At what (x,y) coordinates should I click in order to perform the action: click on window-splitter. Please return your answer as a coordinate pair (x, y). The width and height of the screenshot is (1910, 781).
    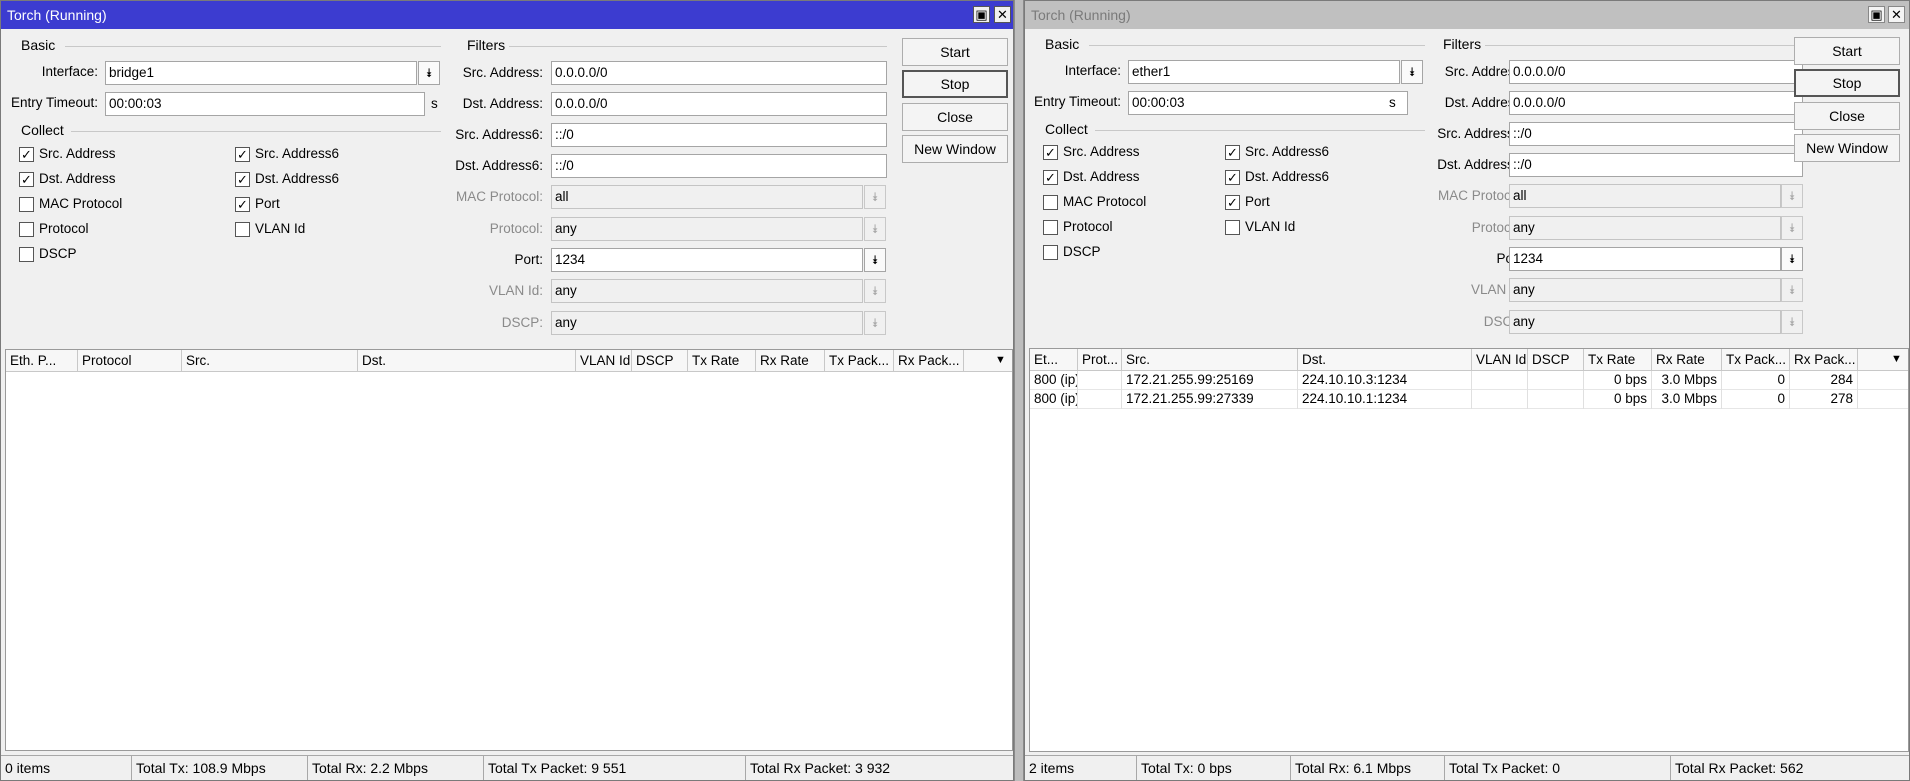
    Looking at the image, I should click on (1019, 390).